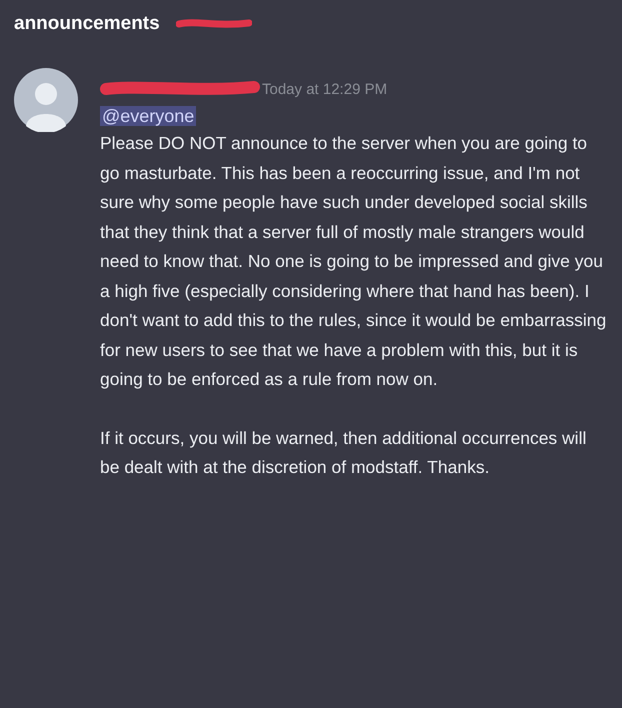  What do you see at coordinates (148, 116) in the screenshot?
I see `mention-tag: @everyone` at bounding box center [148, 116].